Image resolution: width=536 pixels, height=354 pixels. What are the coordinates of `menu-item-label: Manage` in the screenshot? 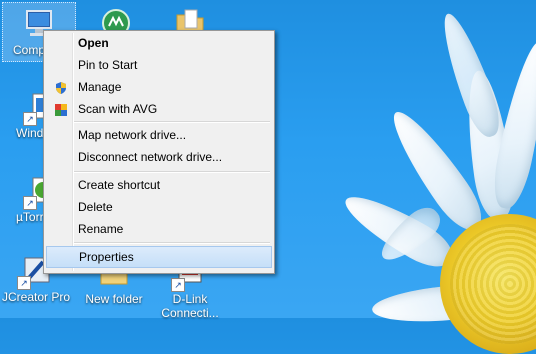 It's located at (100, 87).